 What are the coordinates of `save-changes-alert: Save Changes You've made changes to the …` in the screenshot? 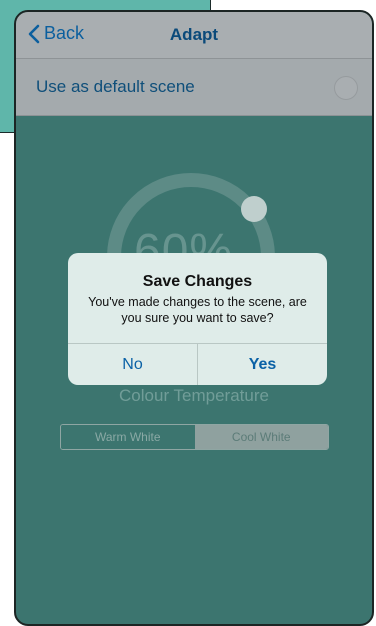 It's located at (197, 319).